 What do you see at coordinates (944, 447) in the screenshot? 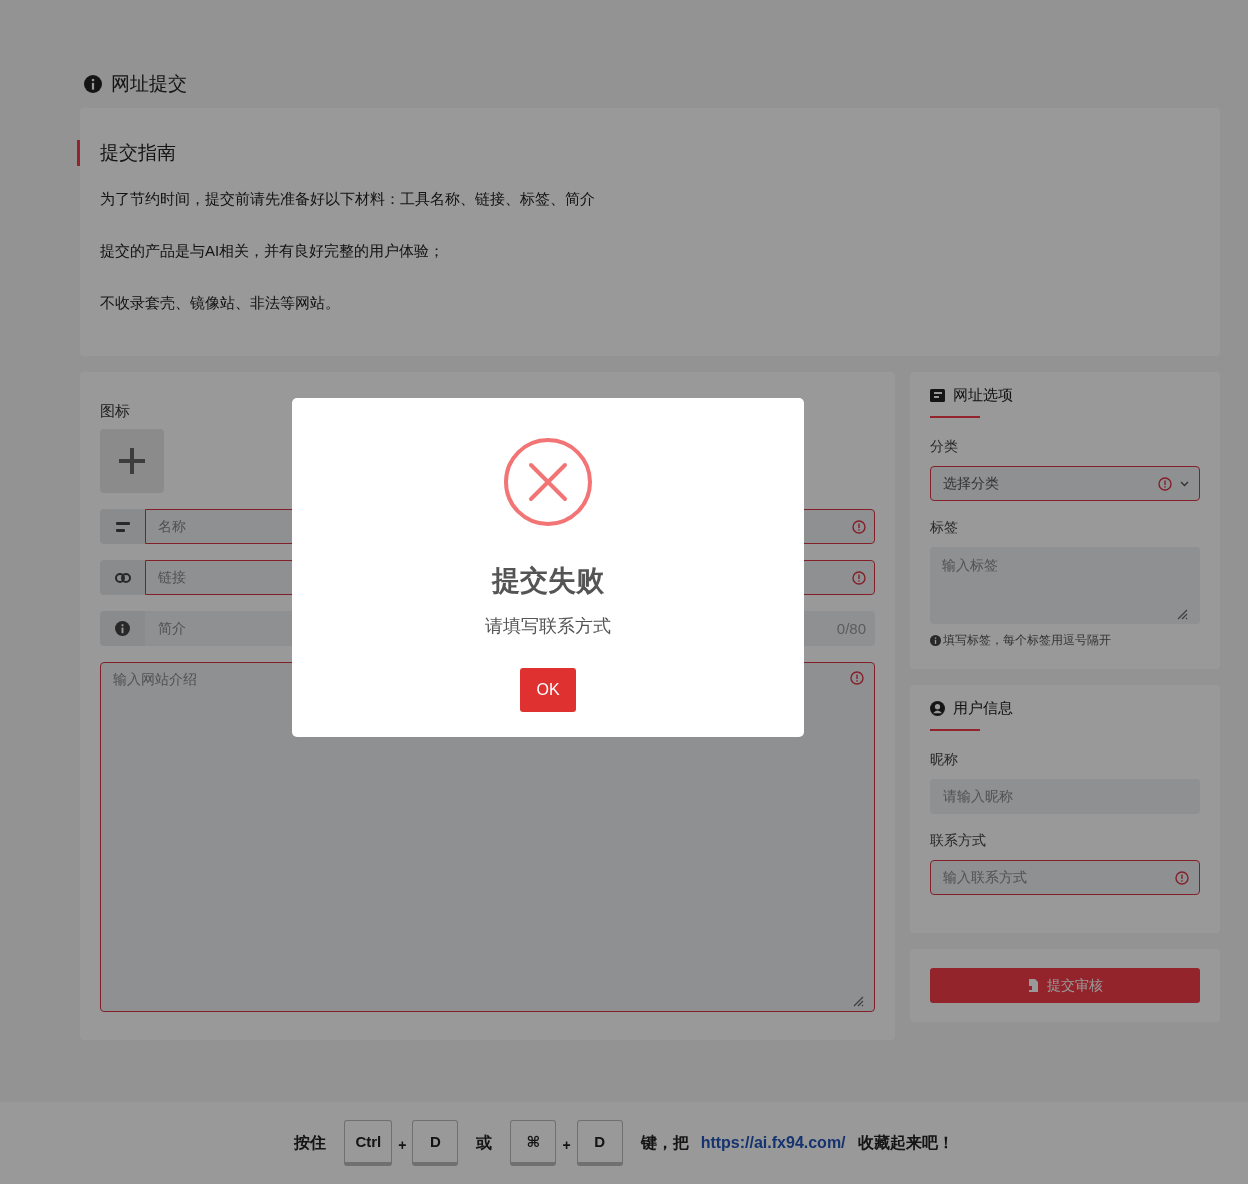
I see `field-label: 分类` at bounding box center [944, 447].